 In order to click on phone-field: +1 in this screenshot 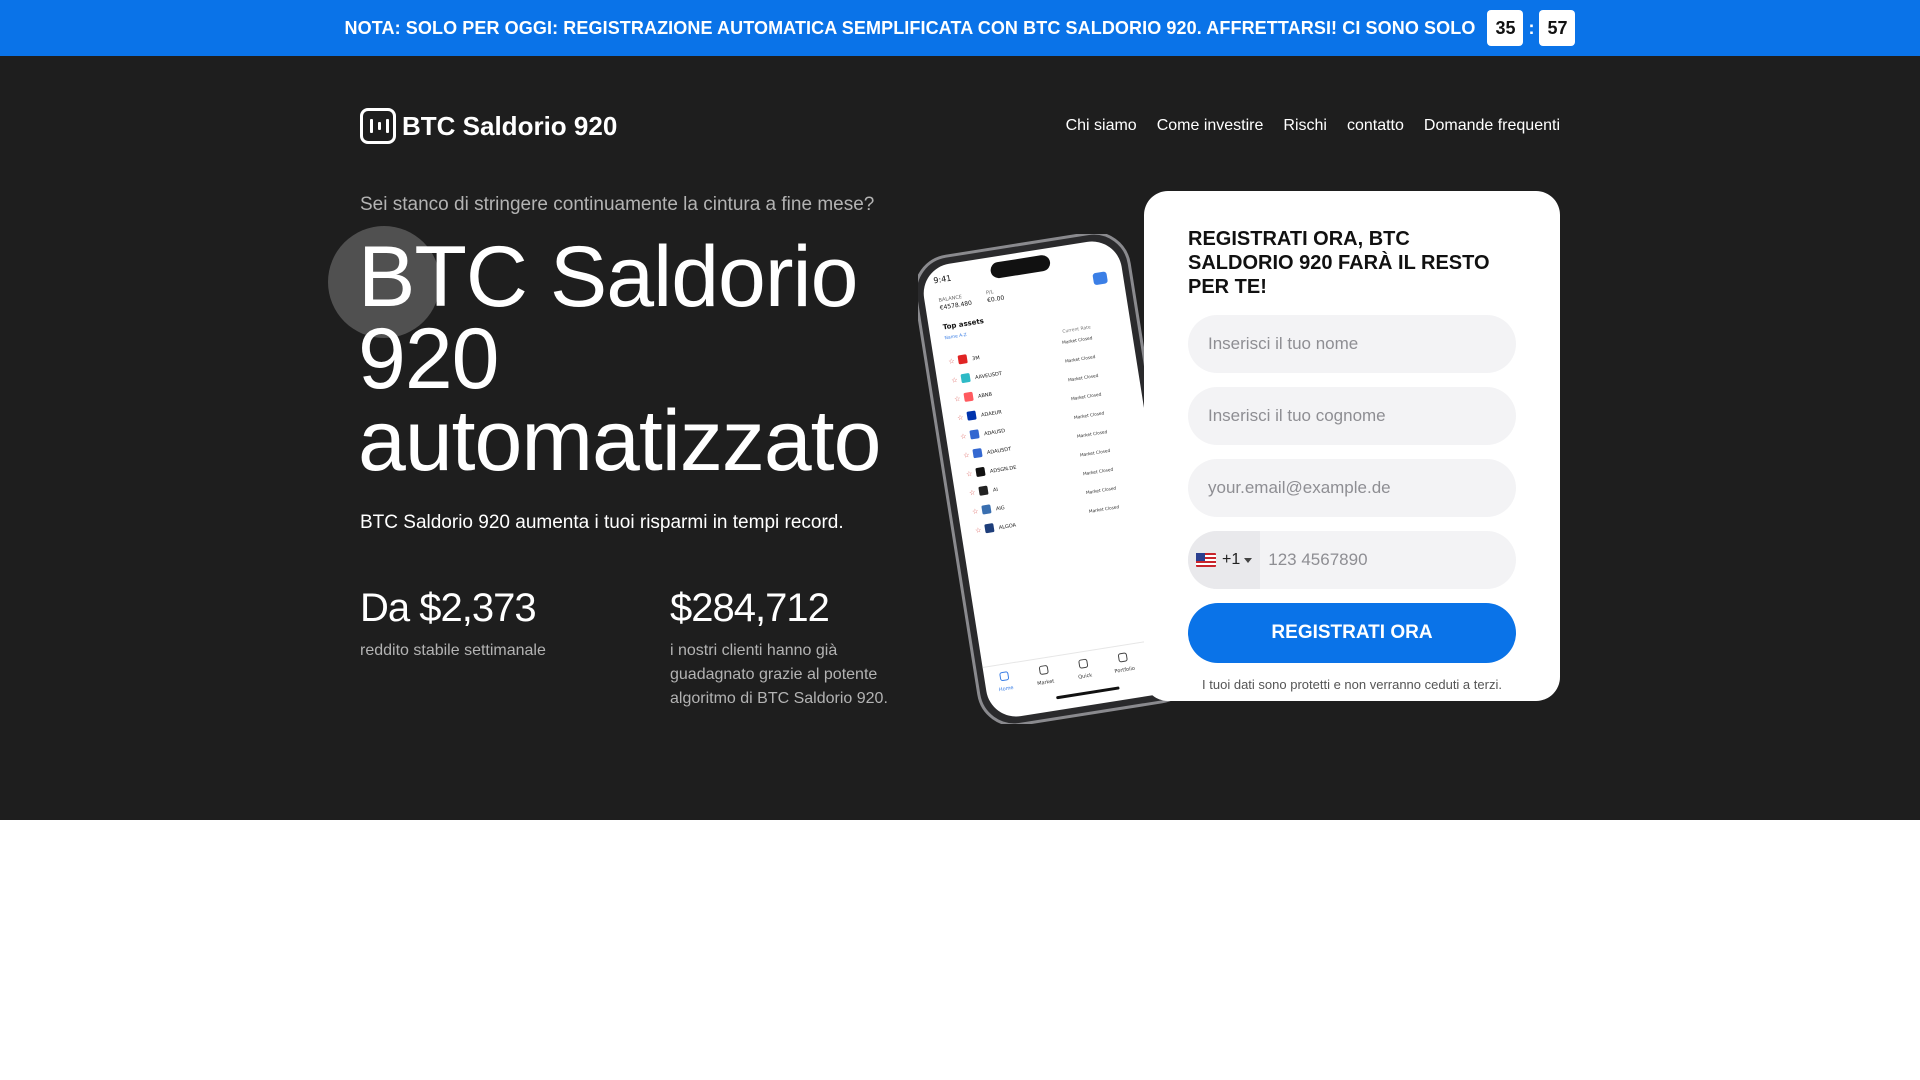, I will do `click(1352, 560)`.